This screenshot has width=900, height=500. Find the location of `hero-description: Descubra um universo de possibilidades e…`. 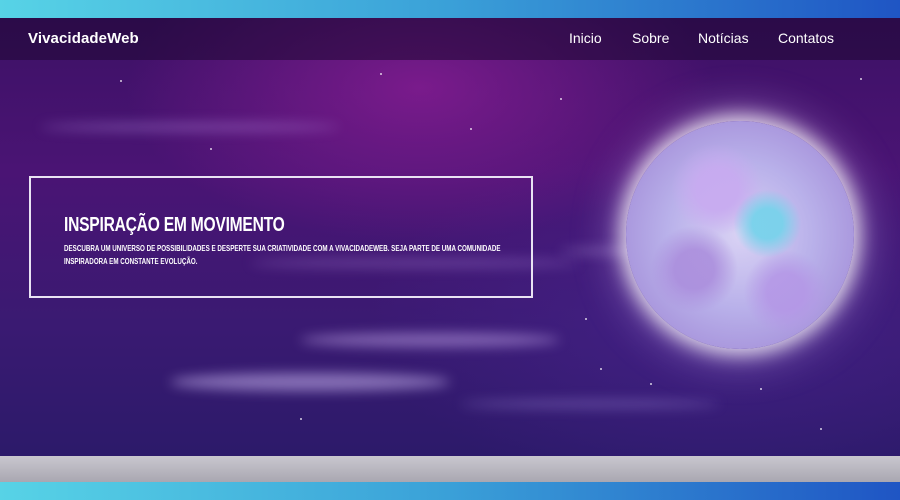

hero-description: Descubra um universo de possibilidades e… is located at coordinates (282, 255).